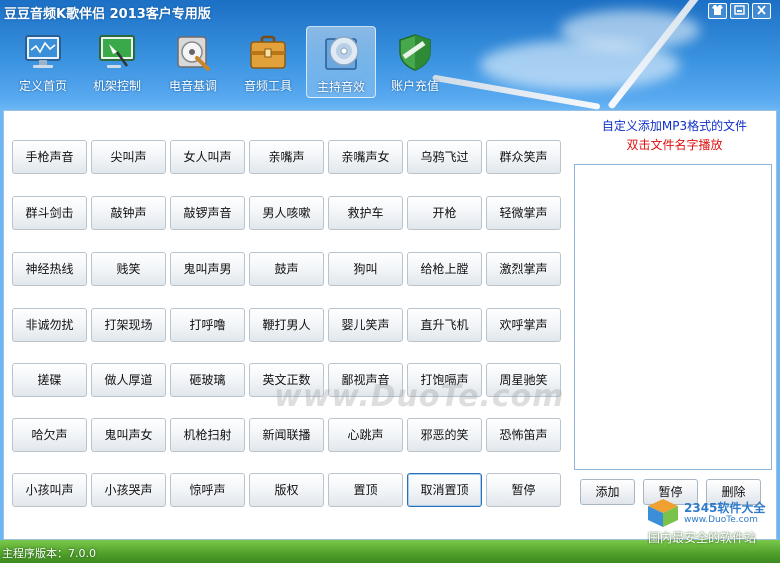 Image resolution: width=780 pixels, height=563 pixels. Describe the element at coordinates (49, 553) in the screenshot. I see `version-label: 主程序版本：7.0.0` at that location.